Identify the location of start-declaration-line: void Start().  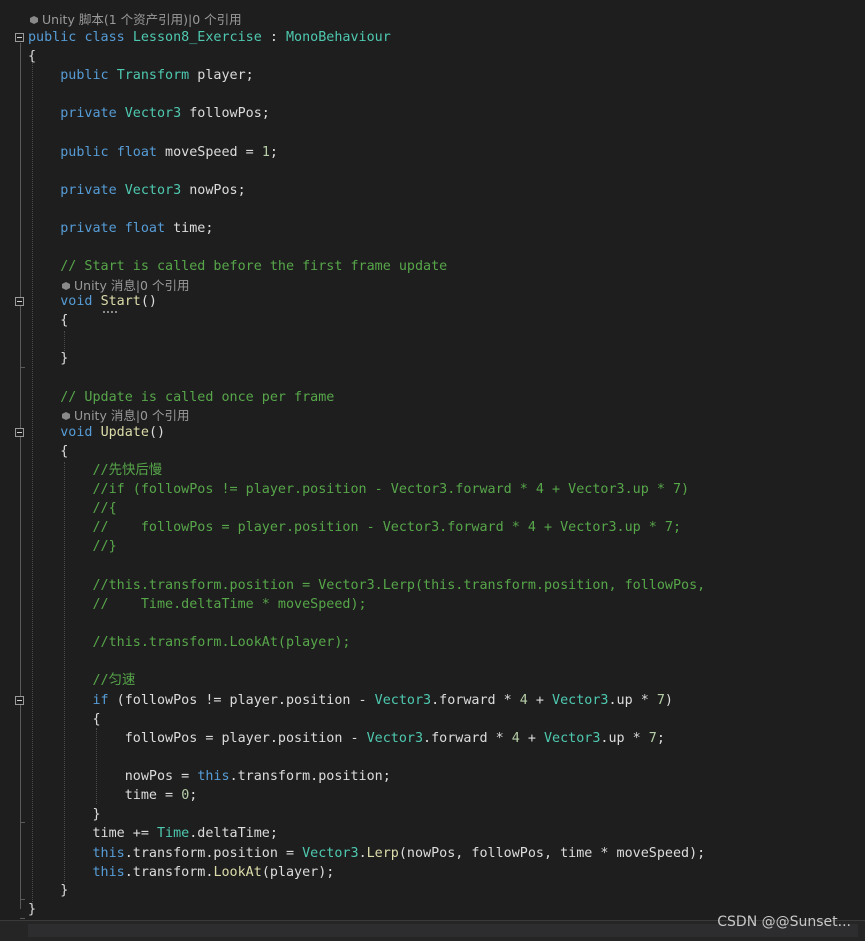
(108, 301).